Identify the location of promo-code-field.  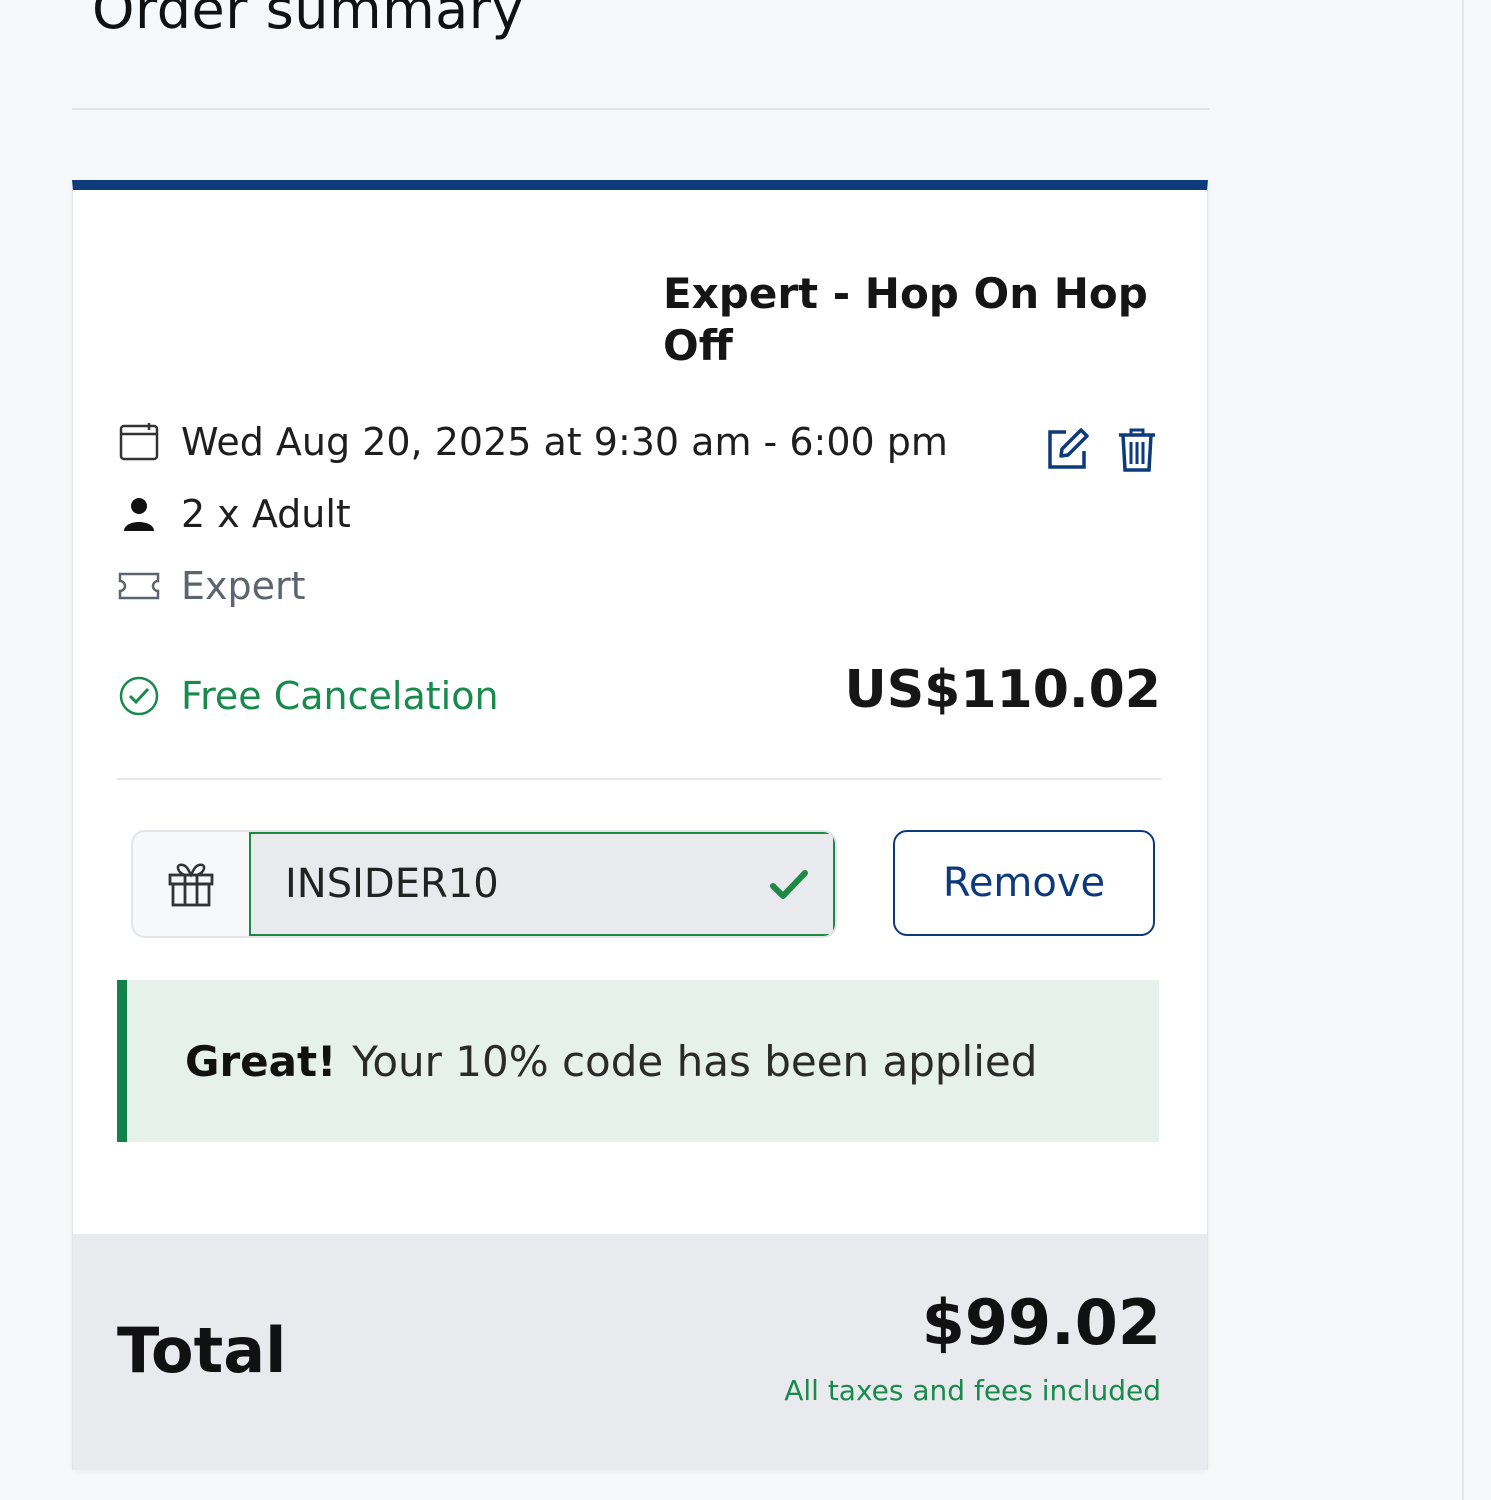
(542, 884).